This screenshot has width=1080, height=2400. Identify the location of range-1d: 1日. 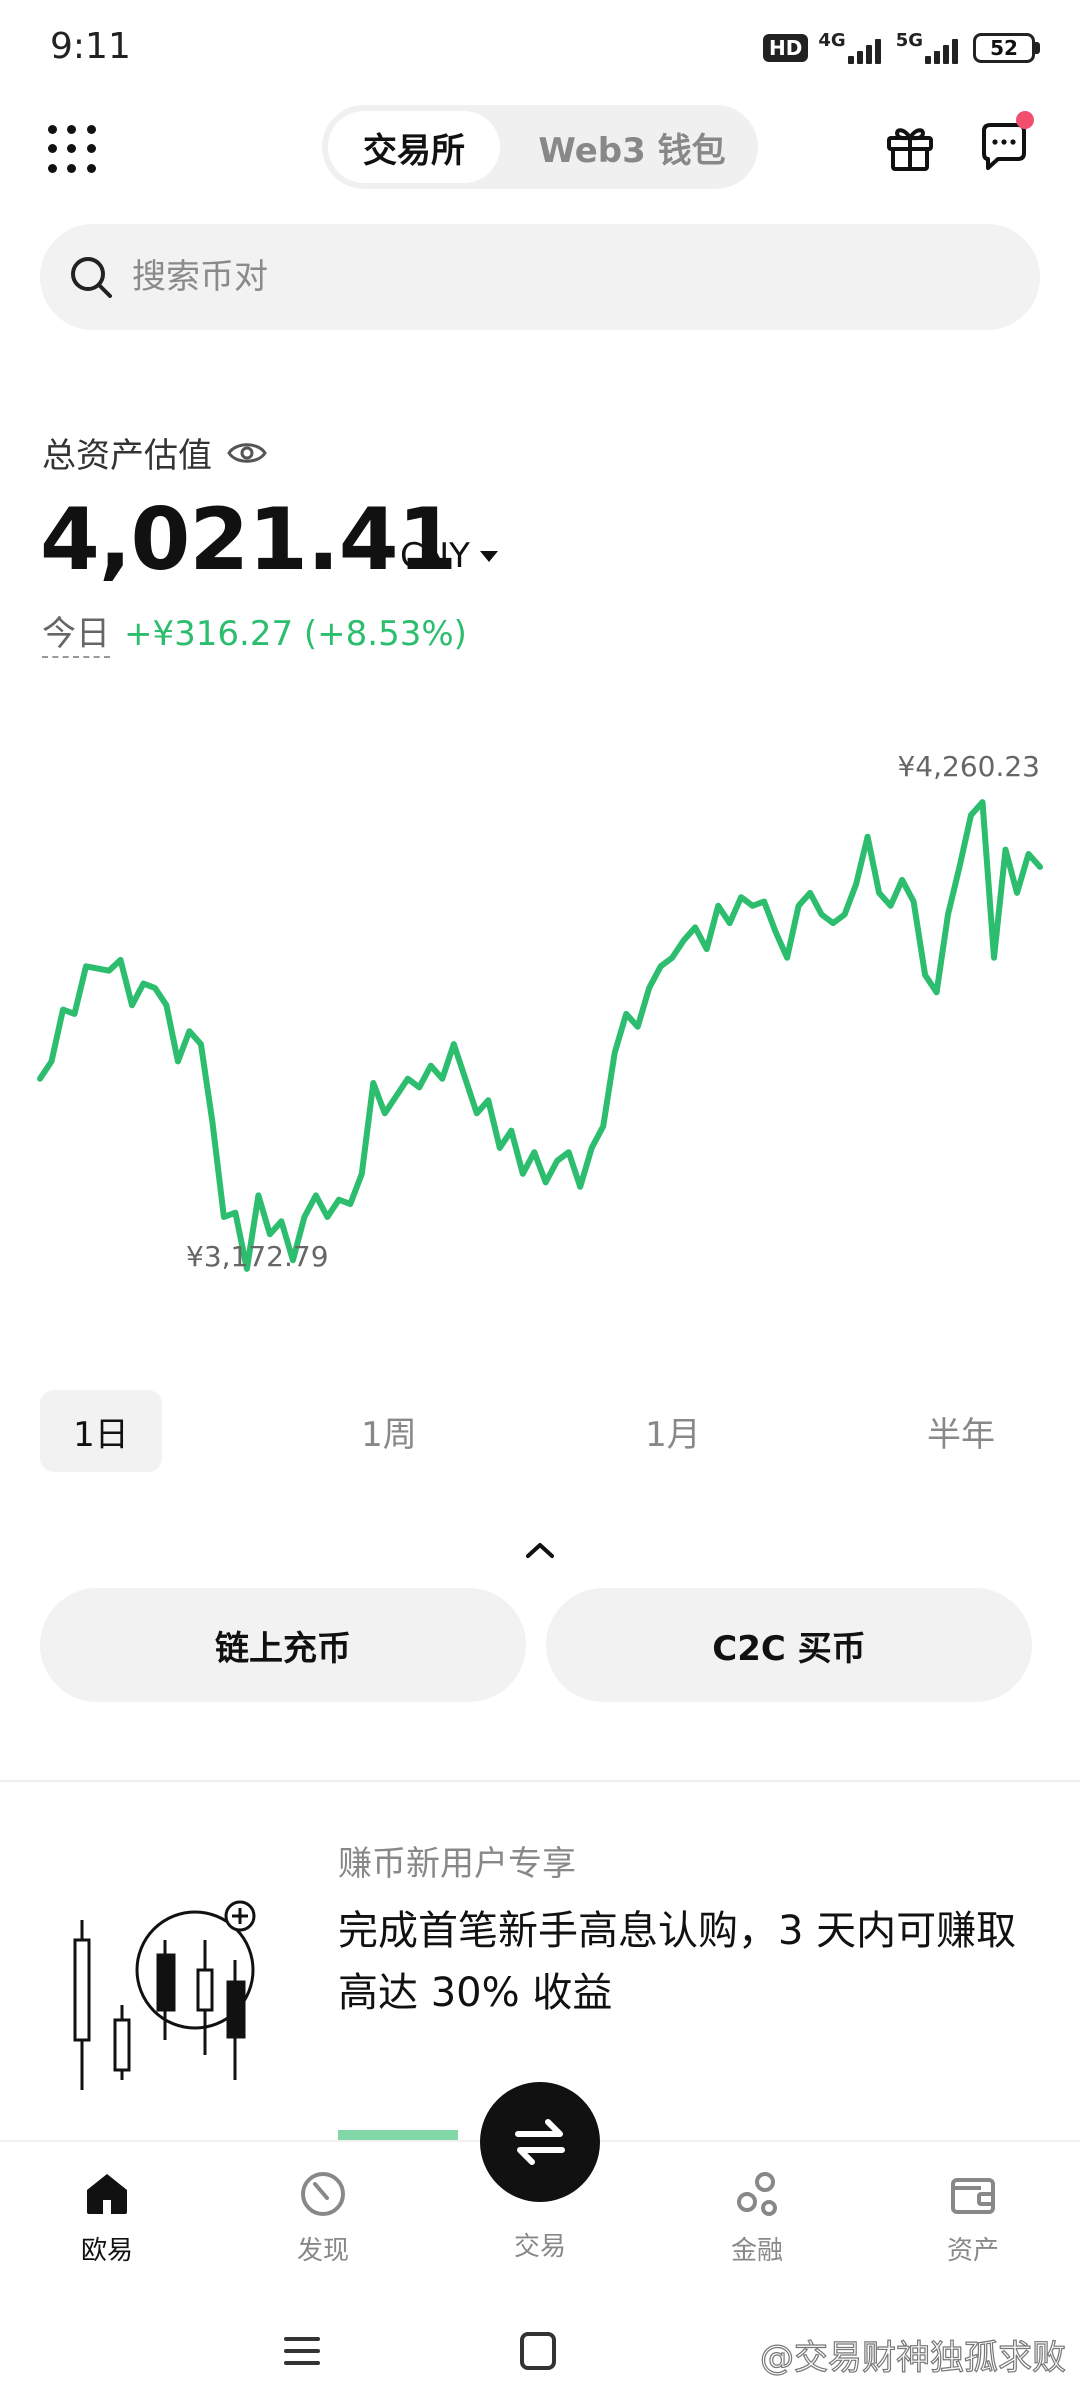
(101, 1431).